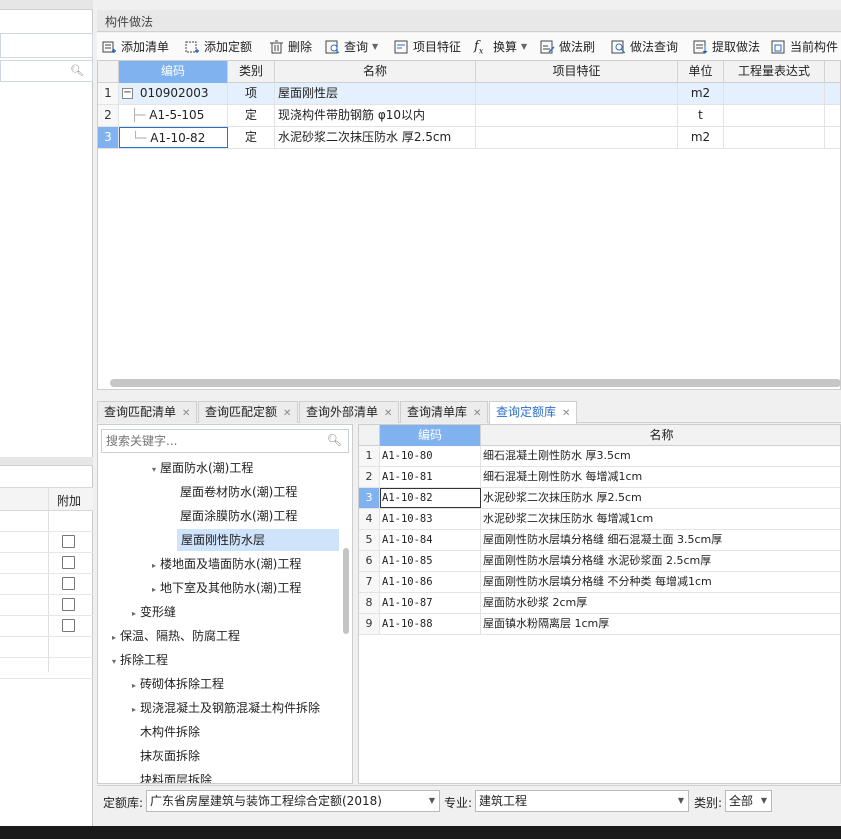  Describe the element at coordinates (430, 498) in the screenshot. I see `code-cell: A1-10-82` at that location.